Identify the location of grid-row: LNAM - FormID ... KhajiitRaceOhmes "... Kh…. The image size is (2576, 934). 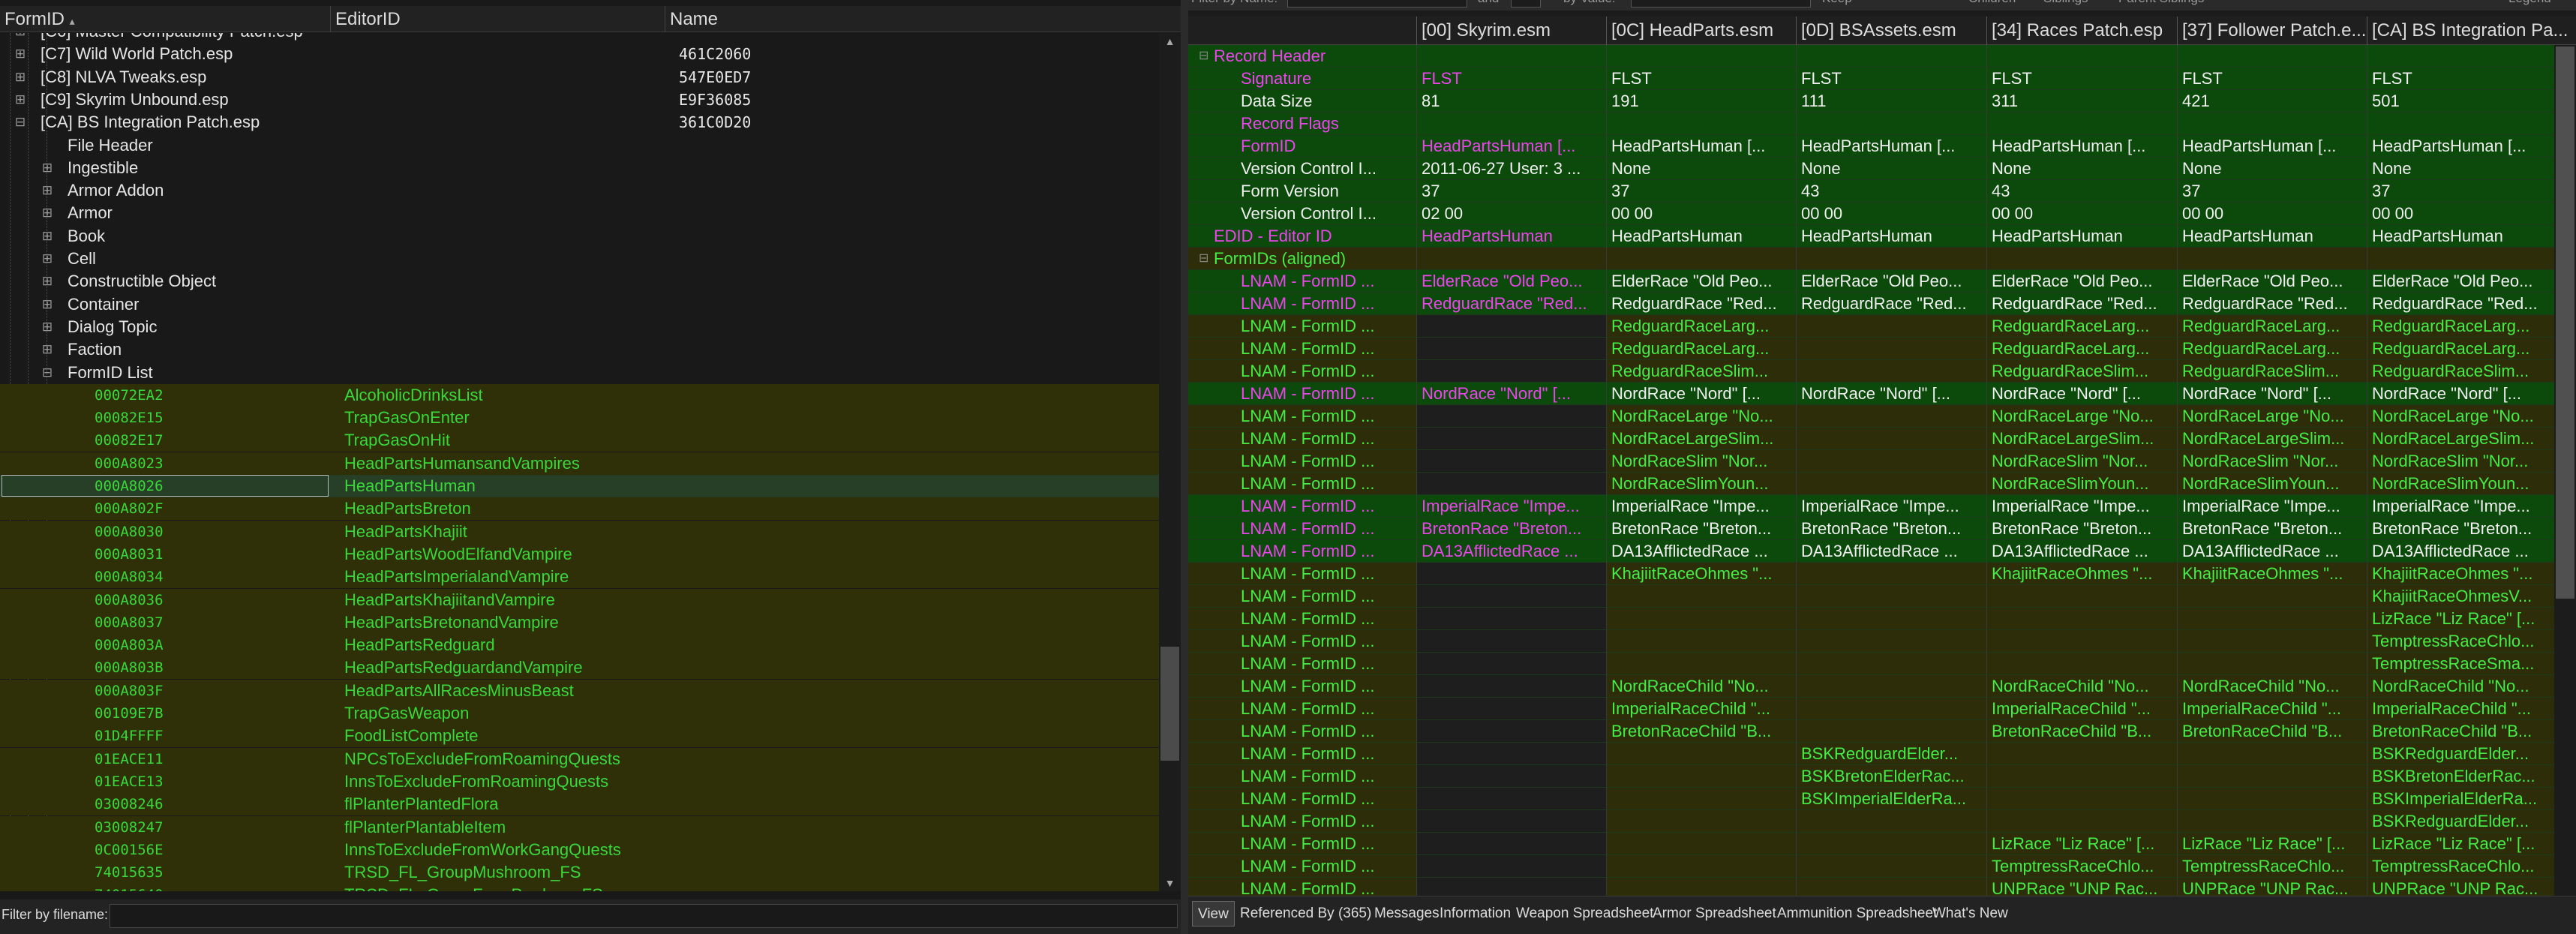
(1871, 574).